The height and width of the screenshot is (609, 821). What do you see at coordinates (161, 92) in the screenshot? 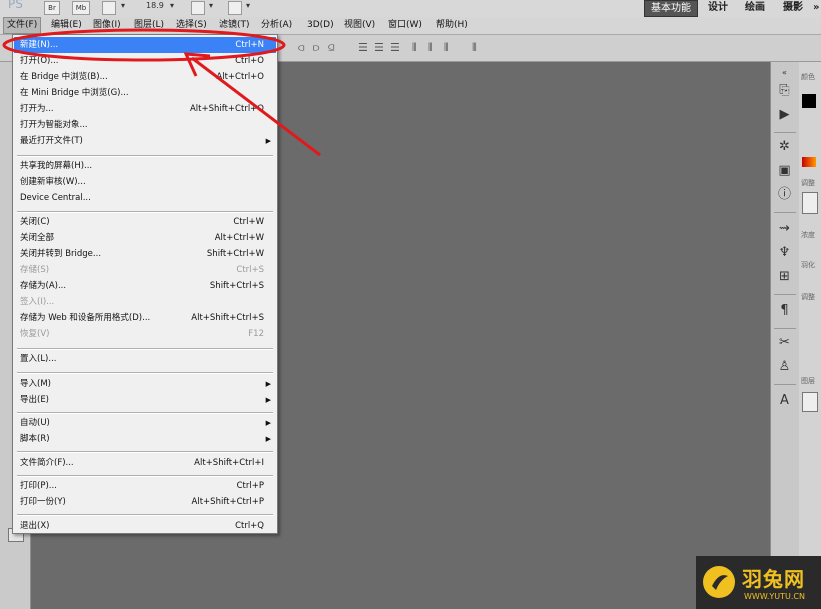
I see `annotation-overlay` at bounding box center [161, 92].